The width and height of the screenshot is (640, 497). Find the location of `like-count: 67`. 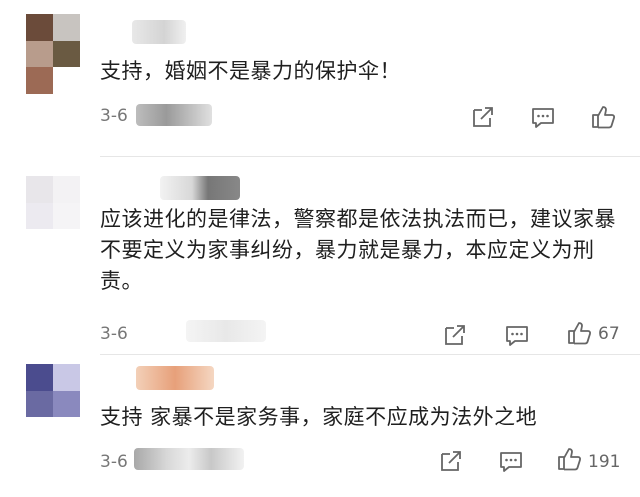

like-count: 67 is located at coordinates (609, 334).